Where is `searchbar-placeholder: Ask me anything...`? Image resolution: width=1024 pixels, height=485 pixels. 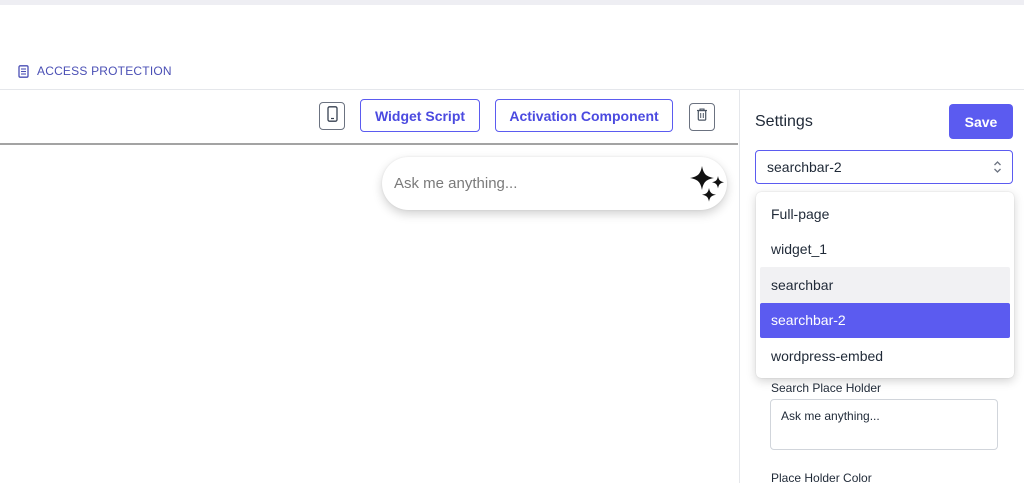
searchbar-placeholder: Ask me anything... is located at coordinates (456, 183).